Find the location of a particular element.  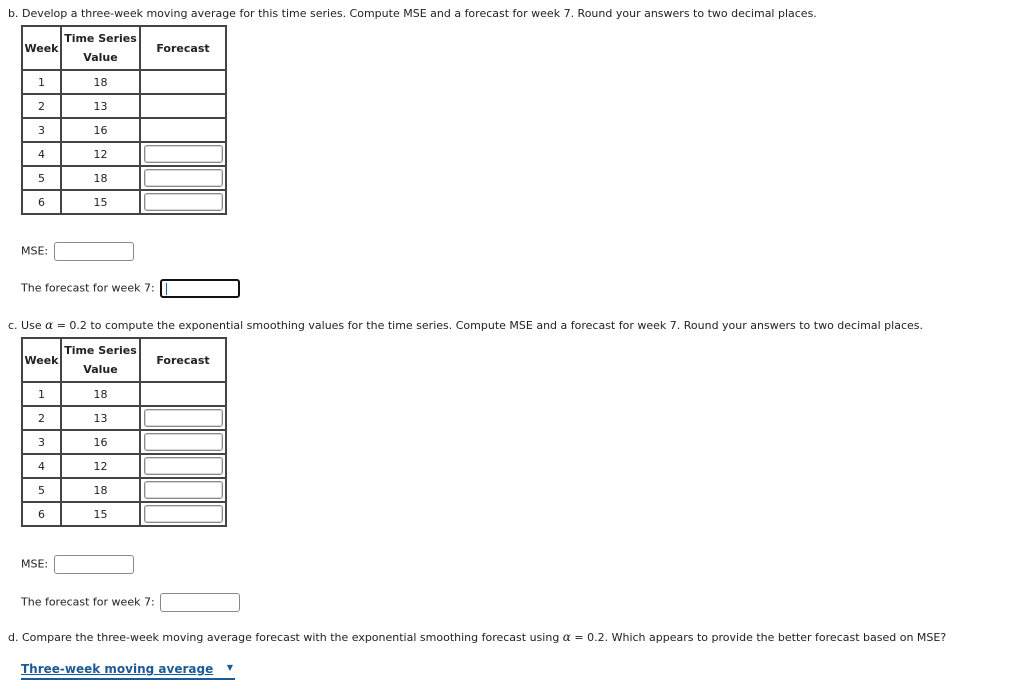

part-c-week7-row: The forecast for week 7: is located at coordinates (131, 602).